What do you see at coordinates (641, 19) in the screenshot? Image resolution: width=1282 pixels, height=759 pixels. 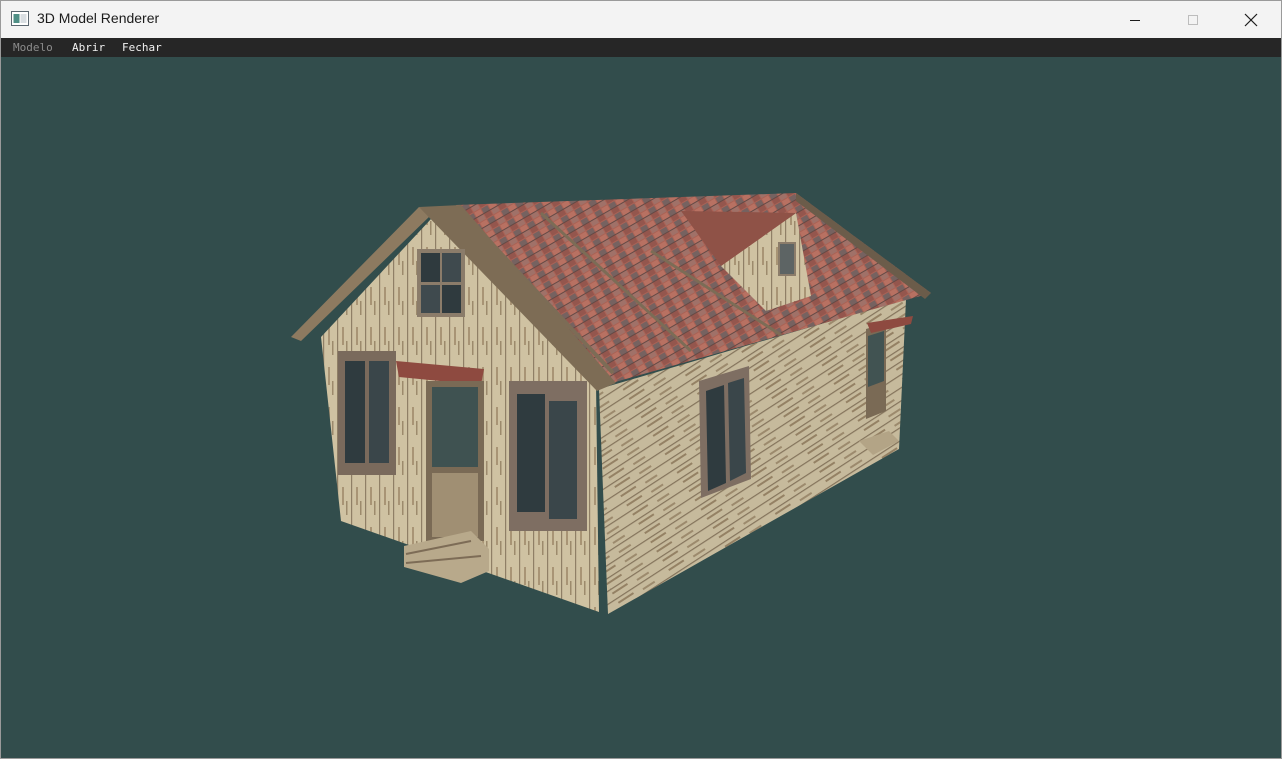 I see `title-bar: 3D Model Renderer` at bounding box center [641, 19].